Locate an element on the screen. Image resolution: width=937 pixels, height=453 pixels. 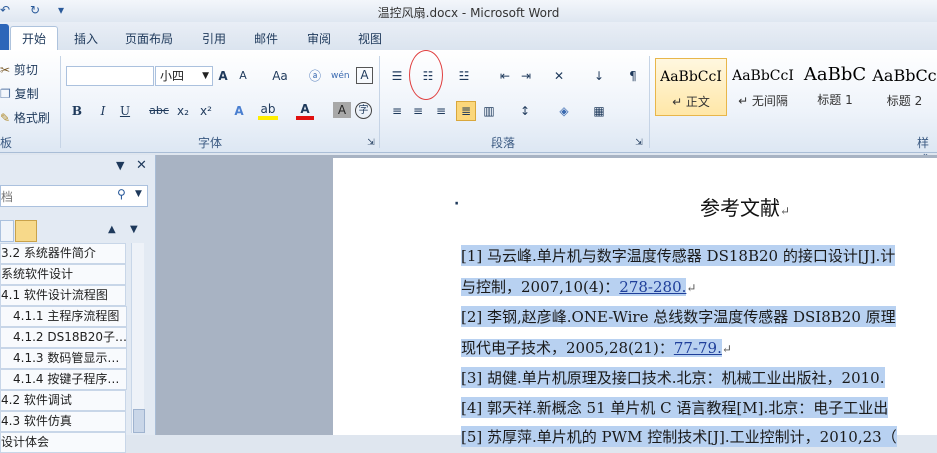
font-dialog-launcher-icon: ⇲ is located at coordinates (371, 143).